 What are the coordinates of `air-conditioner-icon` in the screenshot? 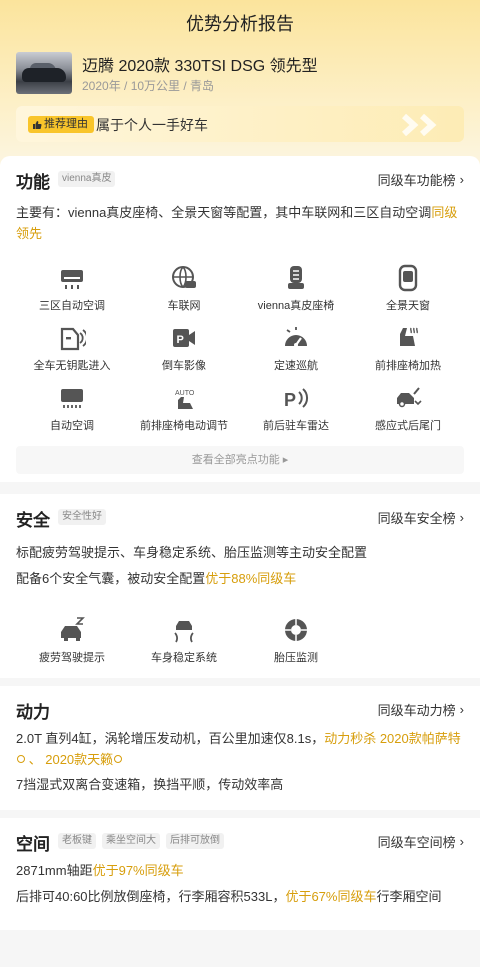 It's located at (72, 279).